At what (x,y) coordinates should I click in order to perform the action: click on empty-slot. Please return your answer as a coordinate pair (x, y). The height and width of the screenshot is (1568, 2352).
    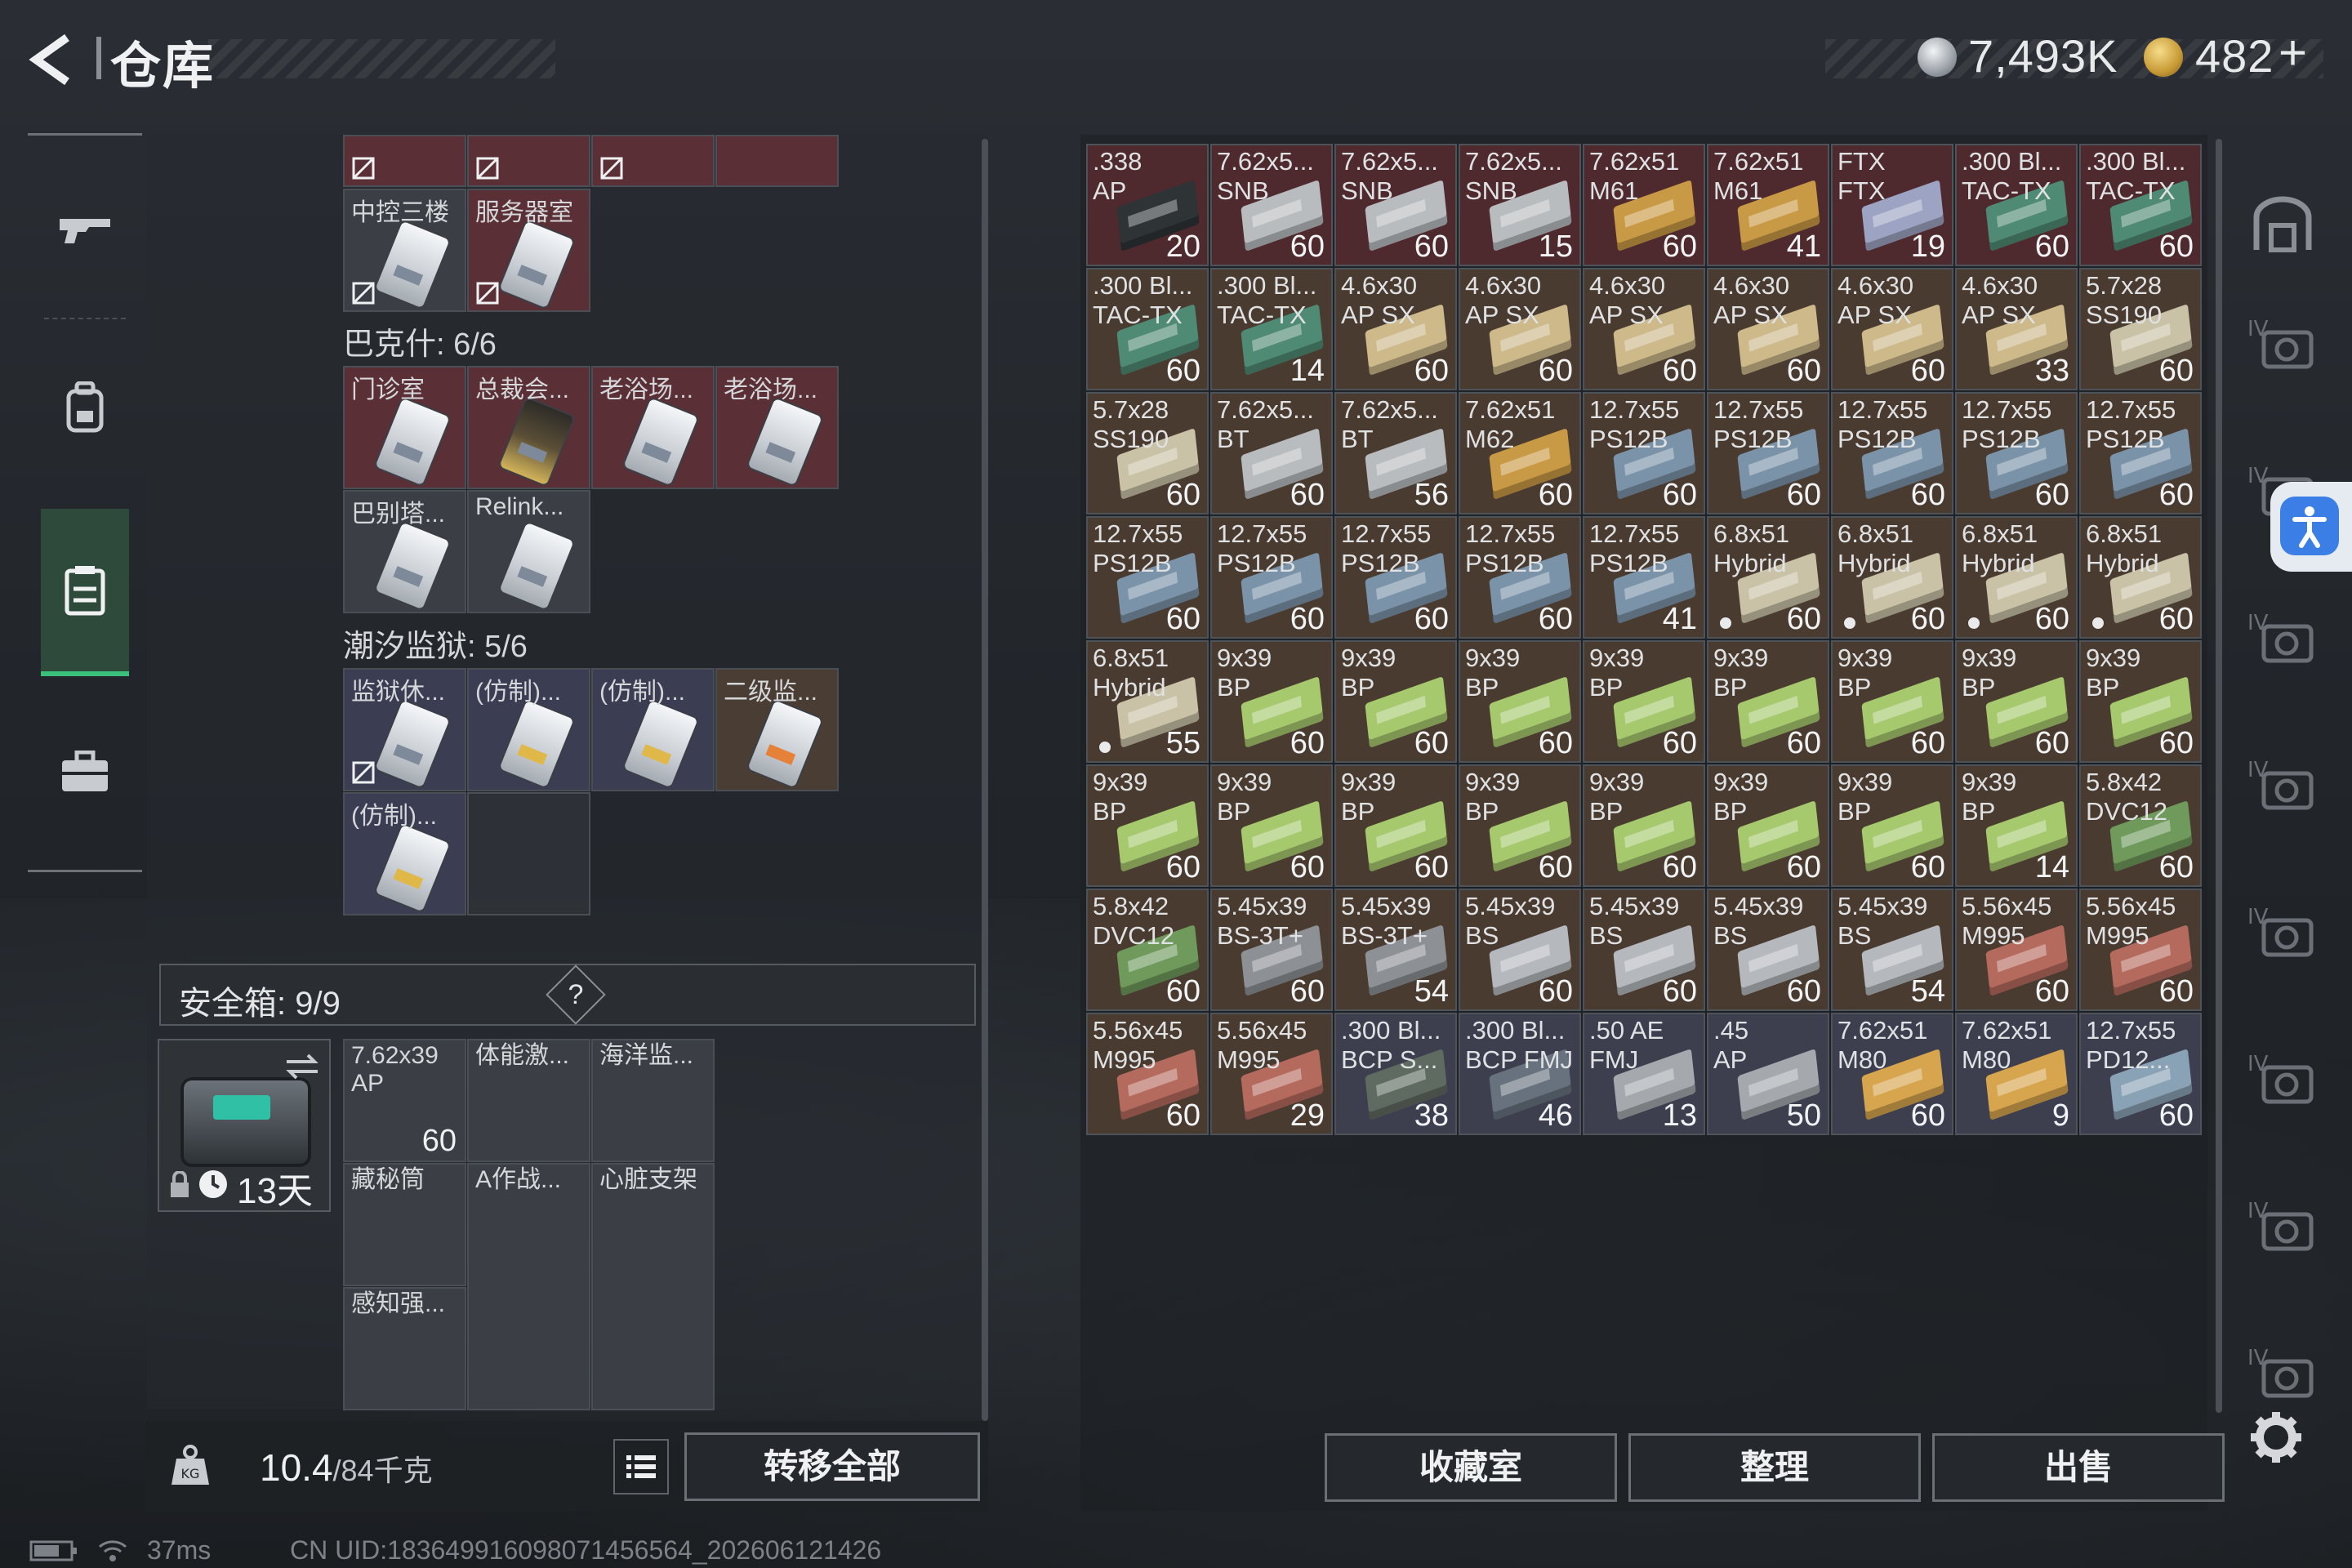
    Looking at the image, I should click on (528, 853).